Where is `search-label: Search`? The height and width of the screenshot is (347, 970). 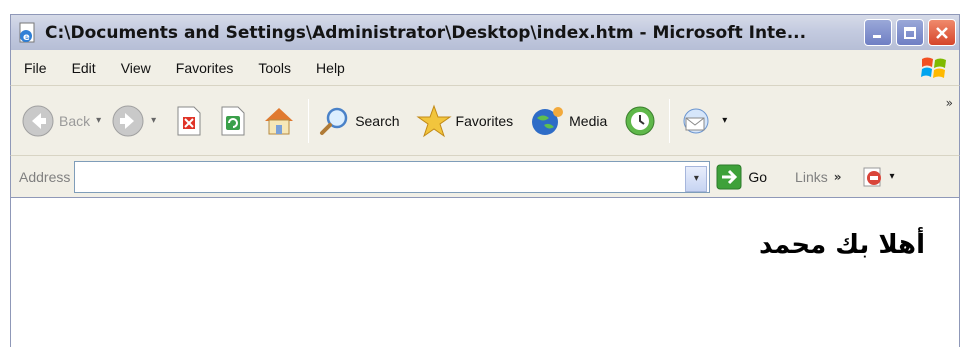 search-label: Search is located at coordinates (377, 120).